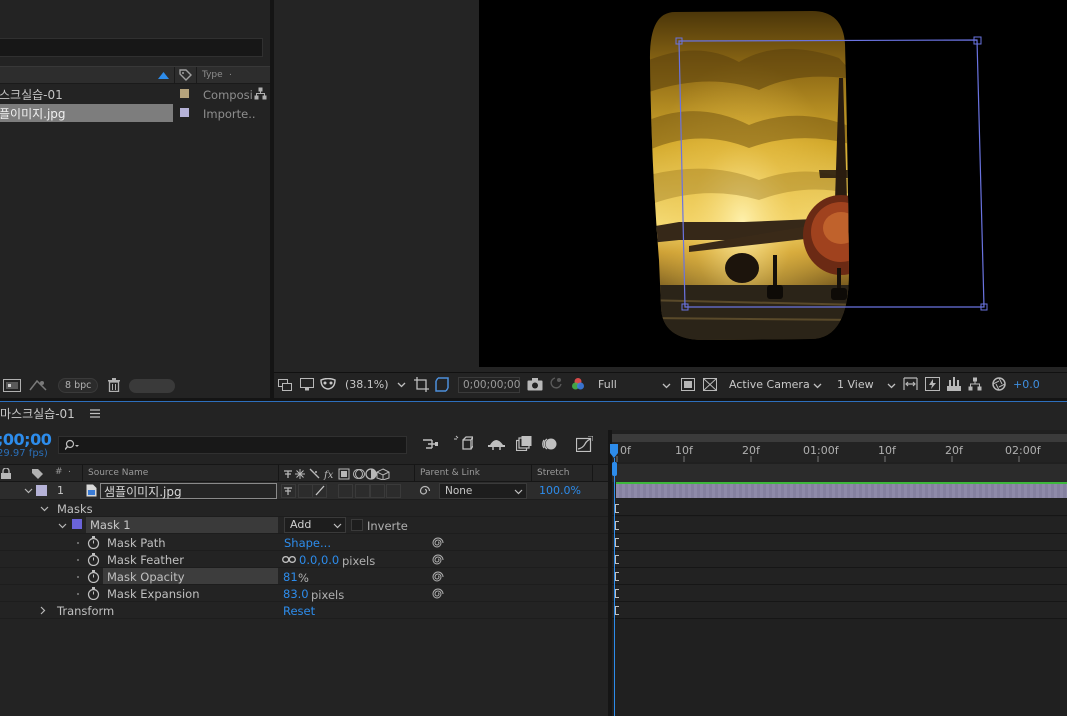  What do you see at coordinates (633, 385) in the screenshot?
I see `resolution-dropdown: Full` at bounding box center [633, 385].